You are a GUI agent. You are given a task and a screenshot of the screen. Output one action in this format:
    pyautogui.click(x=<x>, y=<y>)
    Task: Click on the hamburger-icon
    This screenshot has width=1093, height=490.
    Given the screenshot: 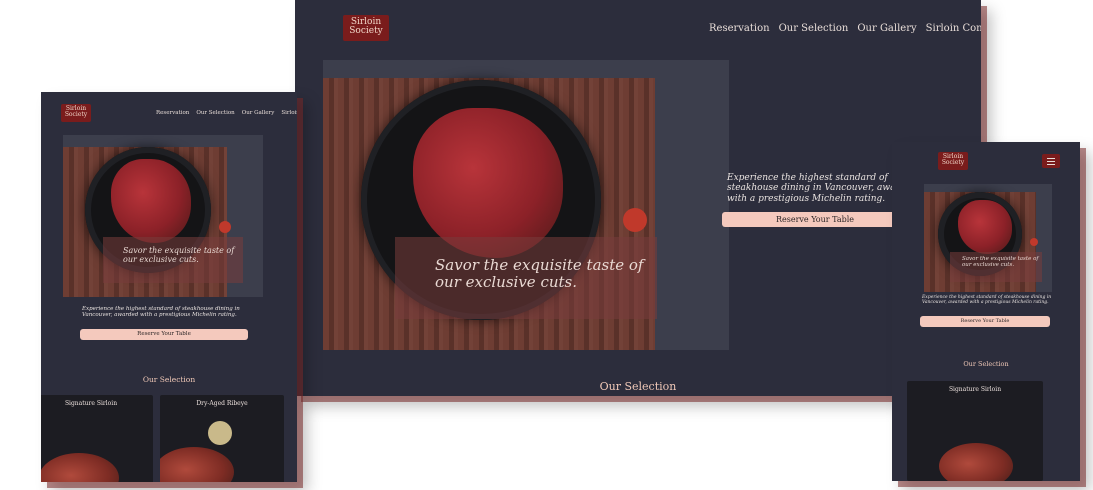 What is the action you would take?
    pyautogui.click(x=1051, y=161)
    